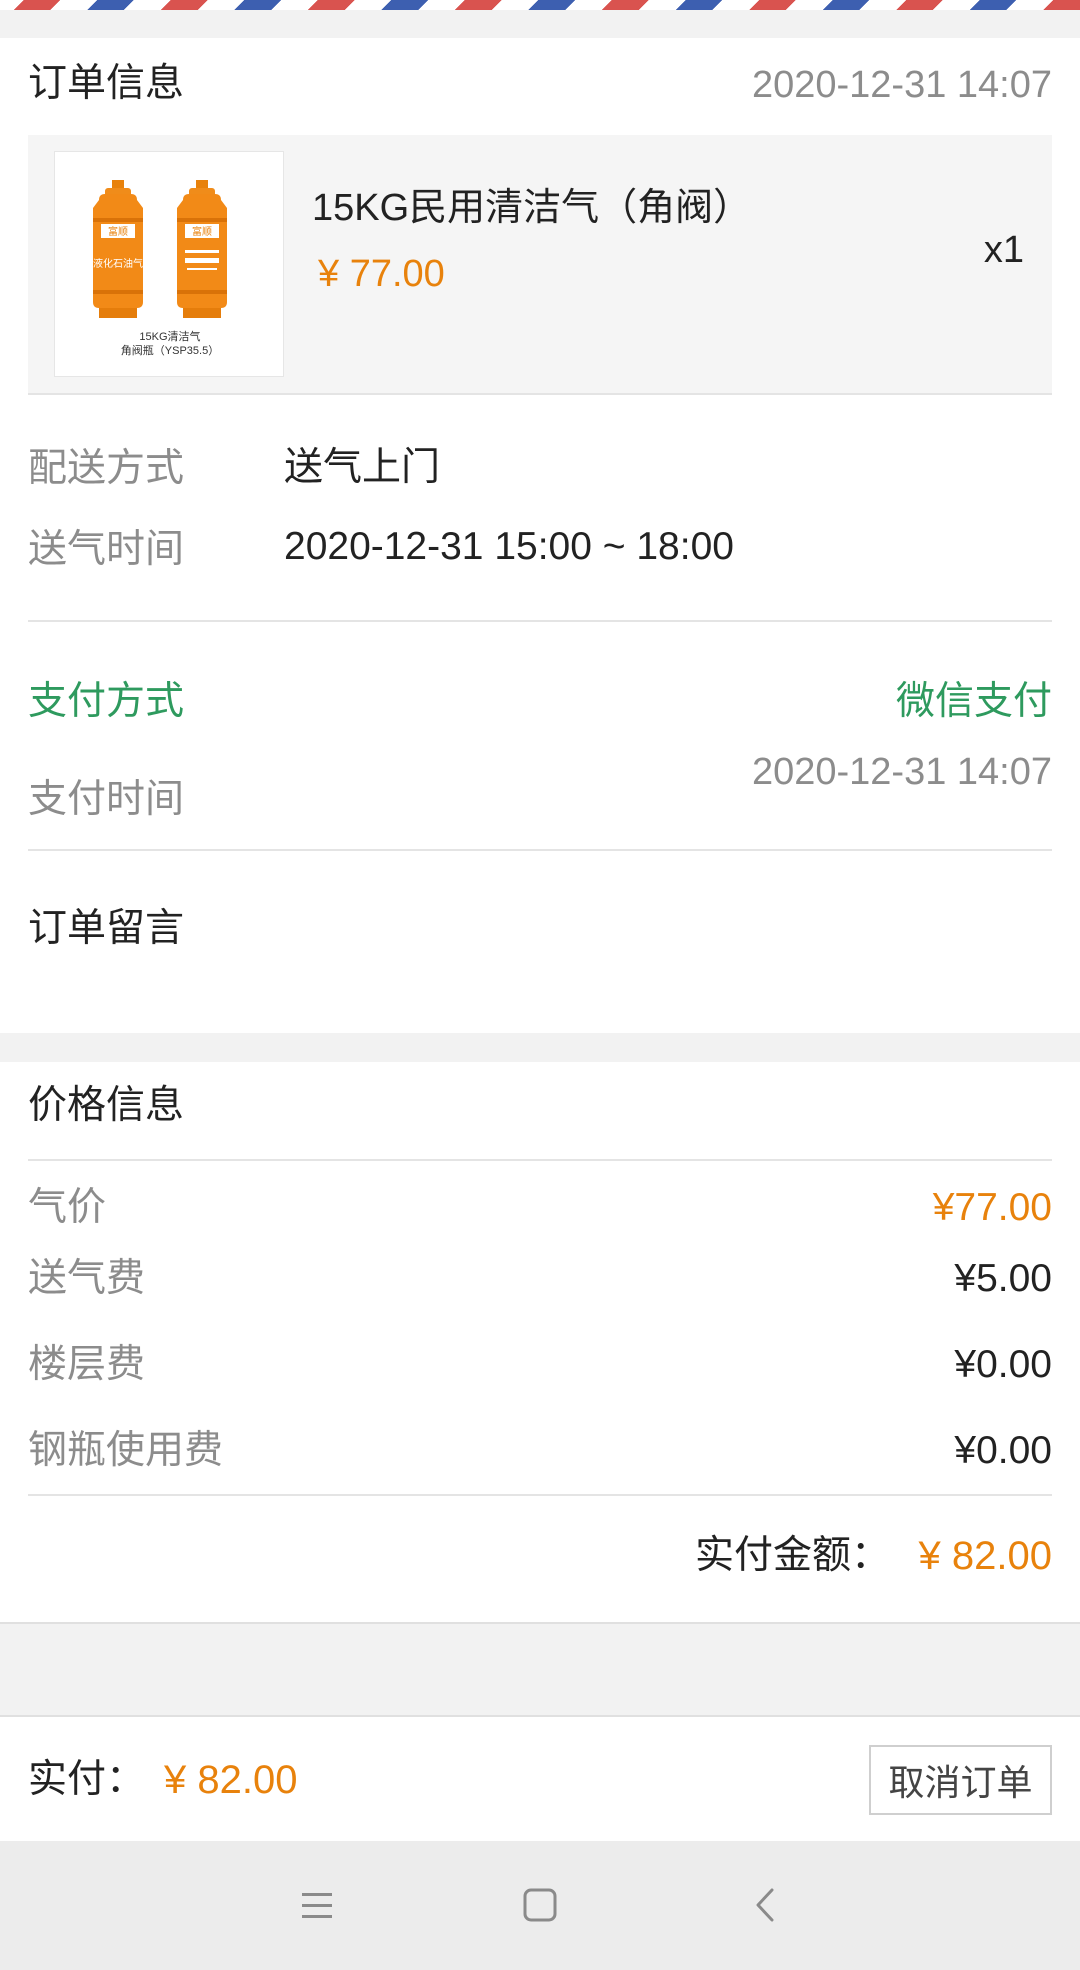  Describe the element at coordinates (106, 1105) in the screenshot. I see `price-info-title: 价格信息` at that location.